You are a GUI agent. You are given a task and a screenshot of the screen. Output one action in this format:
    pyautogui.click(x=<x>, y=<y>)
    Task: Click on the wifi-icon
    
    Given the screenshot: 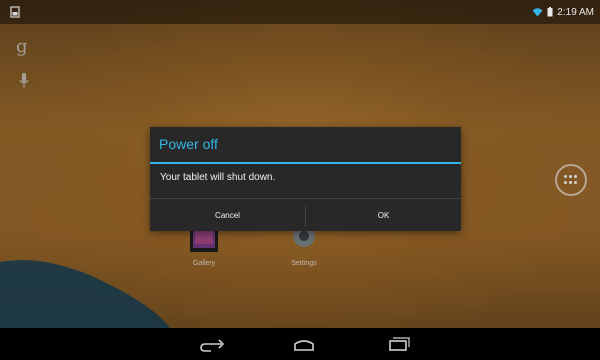 What is the action you would take?
    pyautogui.click(x=537, y=12)
    